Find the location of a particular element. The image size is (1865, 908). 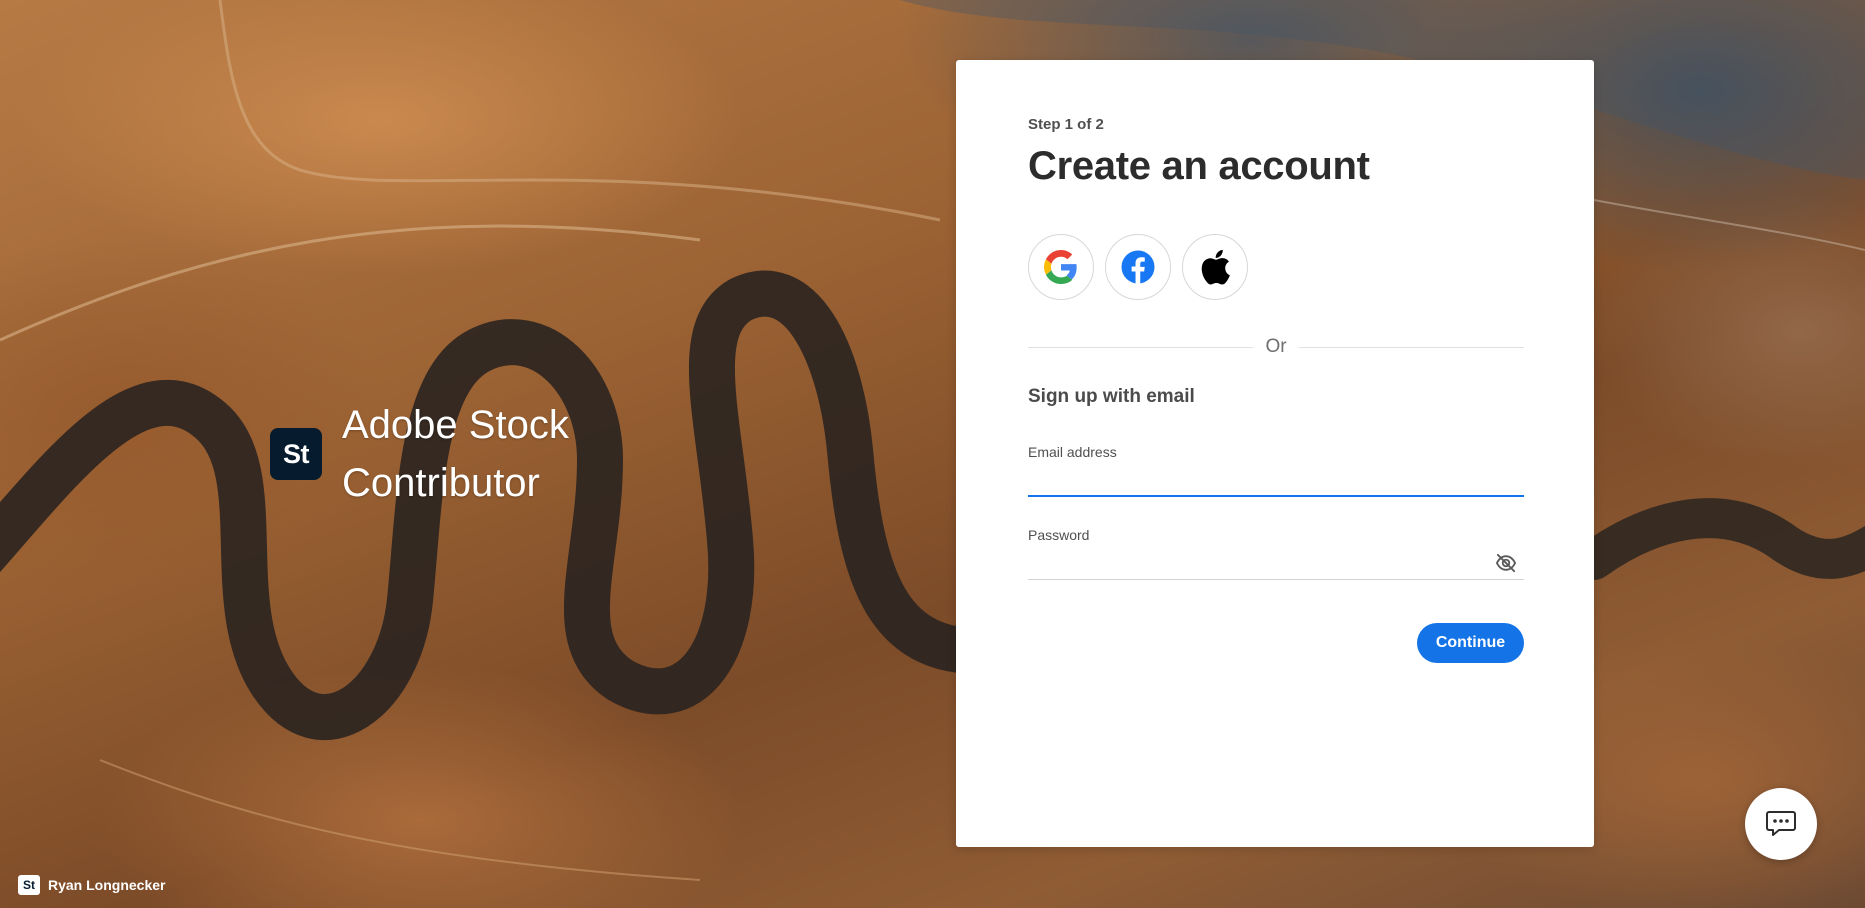

or-divider: Or is located at coordinates (1276, 347).